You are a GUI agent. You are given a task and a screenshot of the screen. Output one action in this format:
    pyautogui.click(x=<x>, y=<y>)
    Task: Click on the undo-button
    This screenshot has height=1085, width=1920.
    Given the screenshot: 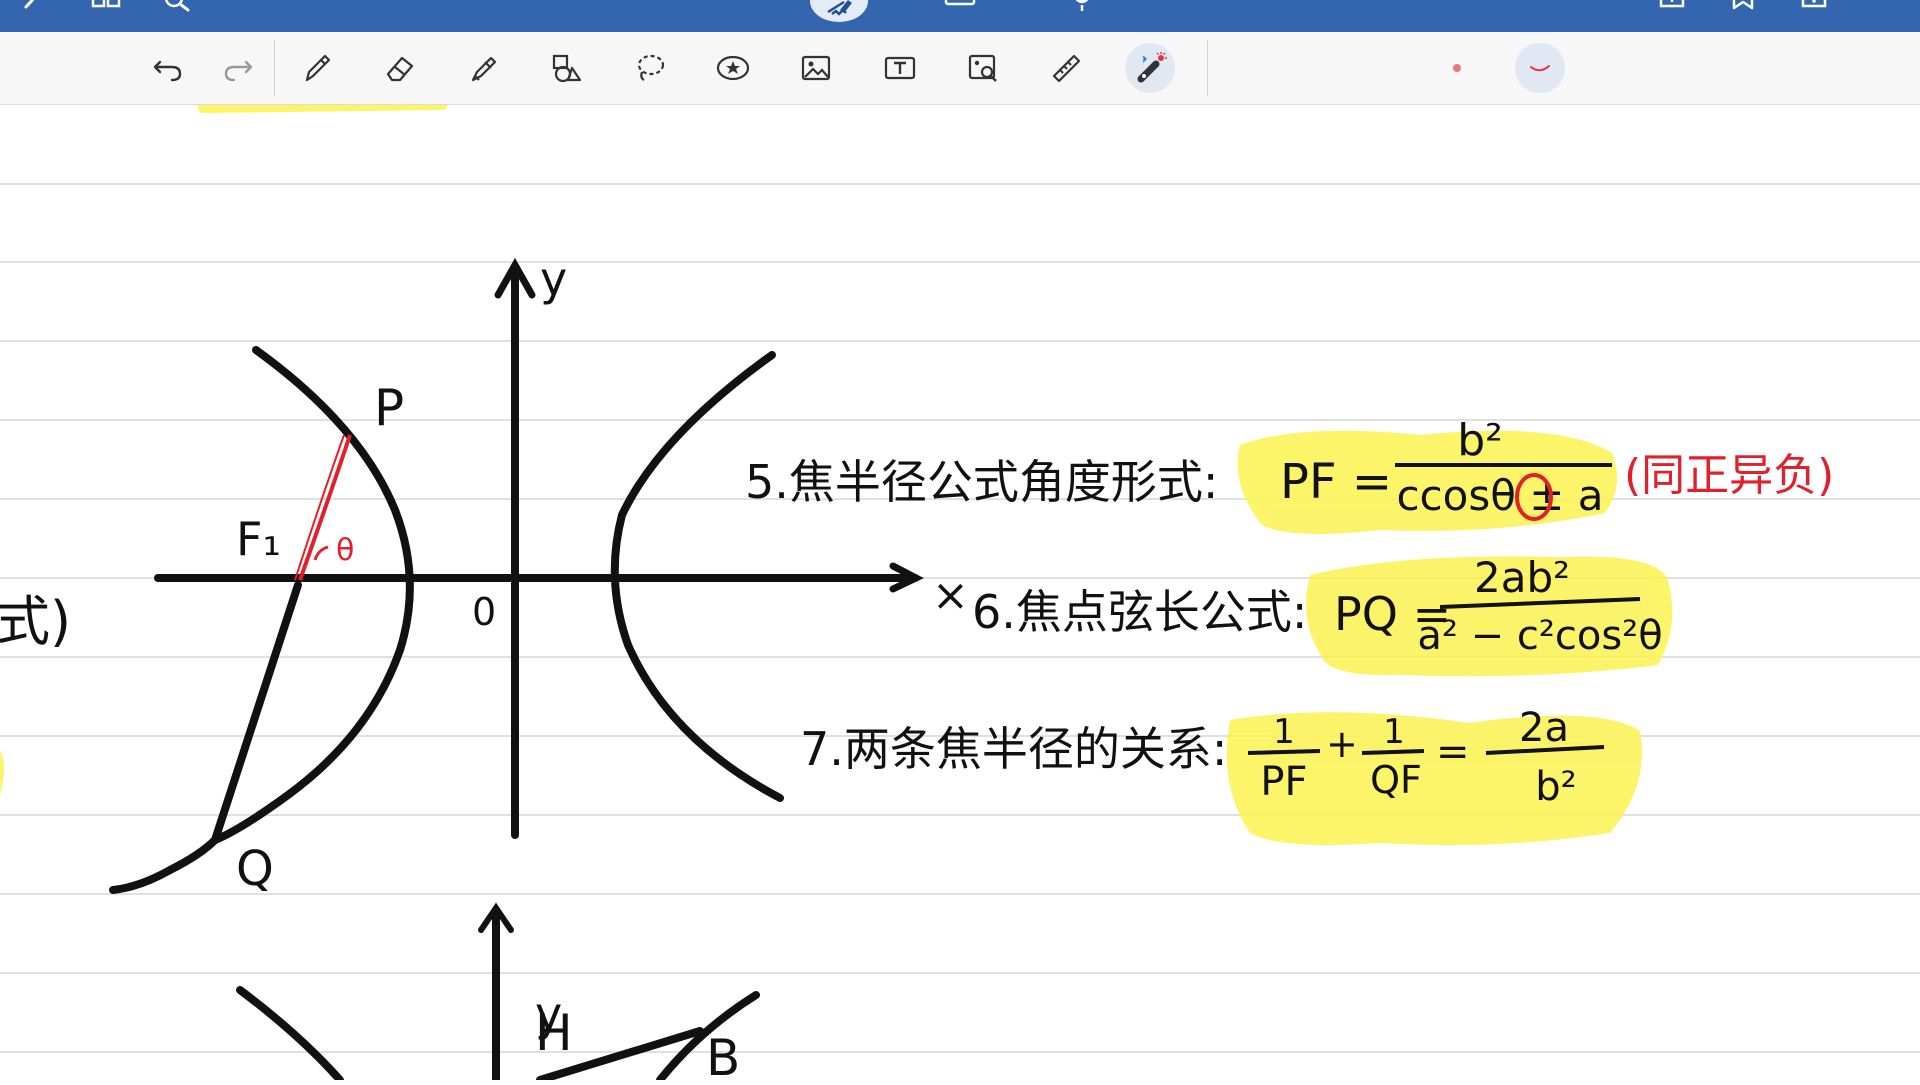 What is the action you would take?
    pyautogui.click(x=168, y=68)
    